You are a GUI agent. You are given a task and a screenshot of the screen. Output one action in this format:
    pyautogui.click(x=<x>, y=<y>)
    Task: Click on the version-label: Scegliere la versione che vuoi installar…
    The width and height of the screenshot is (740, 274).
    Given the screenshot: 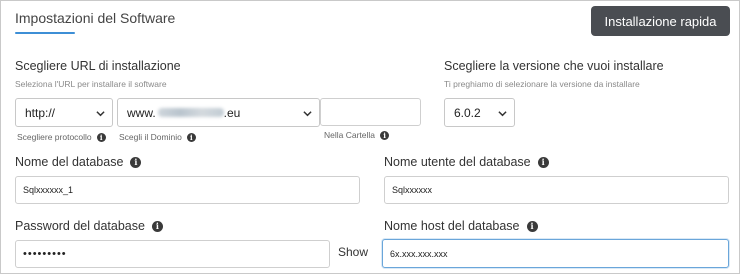 What is the action you would take?
    pyautogui.click(x=554, y=66)
    